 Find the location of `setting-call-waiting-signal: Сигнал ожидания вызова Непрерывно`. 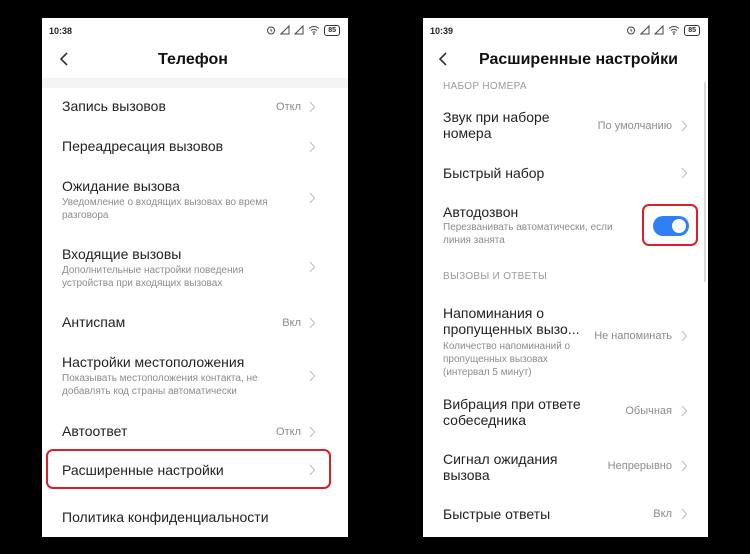

setting-call-waiting-signal: Сигнал ожидания вызова Непрерывно is located at coordinates (565, 471).